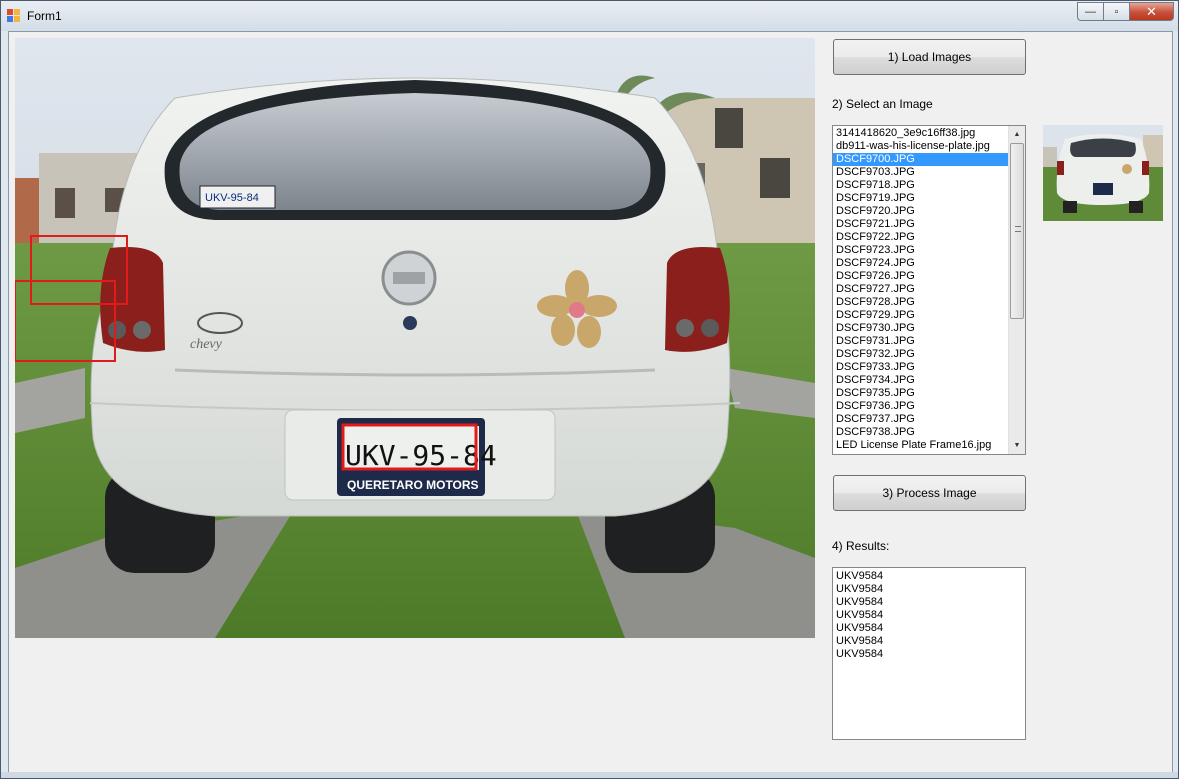 The height and width of the screenshot is (779, 1179). What do you see at coordinates (921, 315) in the screenshot?
I see `image-list-item: DSCF9729.JPG` at bounding box center [921, 315].